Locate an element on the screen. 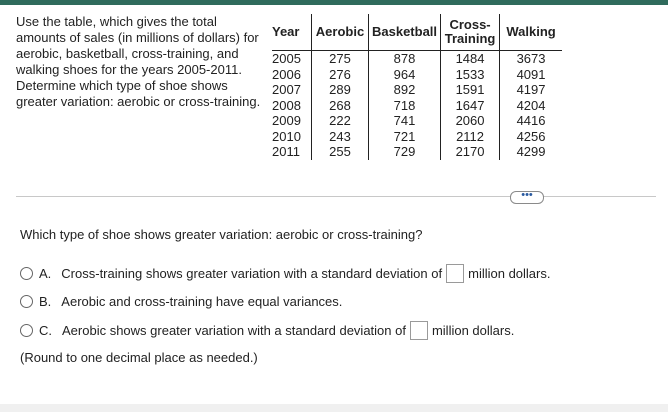 This screenshot has height=412, width=668. cell-walking: 4197 is located at coordinates (531, 90).